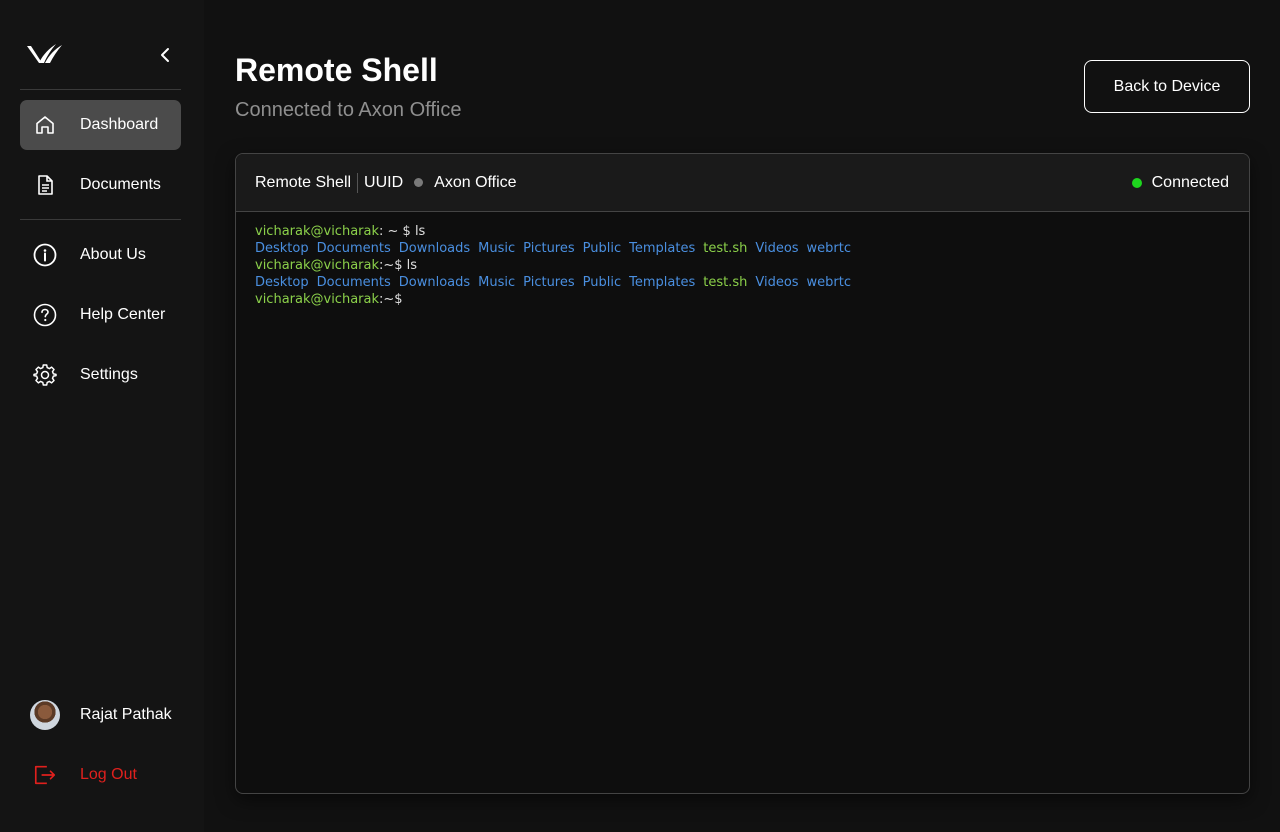 The height and width of the screenshot is (832, 1280). Describe the element at coordinates (391, 299) in the screenshot. I see `terminal-command: :~$` at that location.